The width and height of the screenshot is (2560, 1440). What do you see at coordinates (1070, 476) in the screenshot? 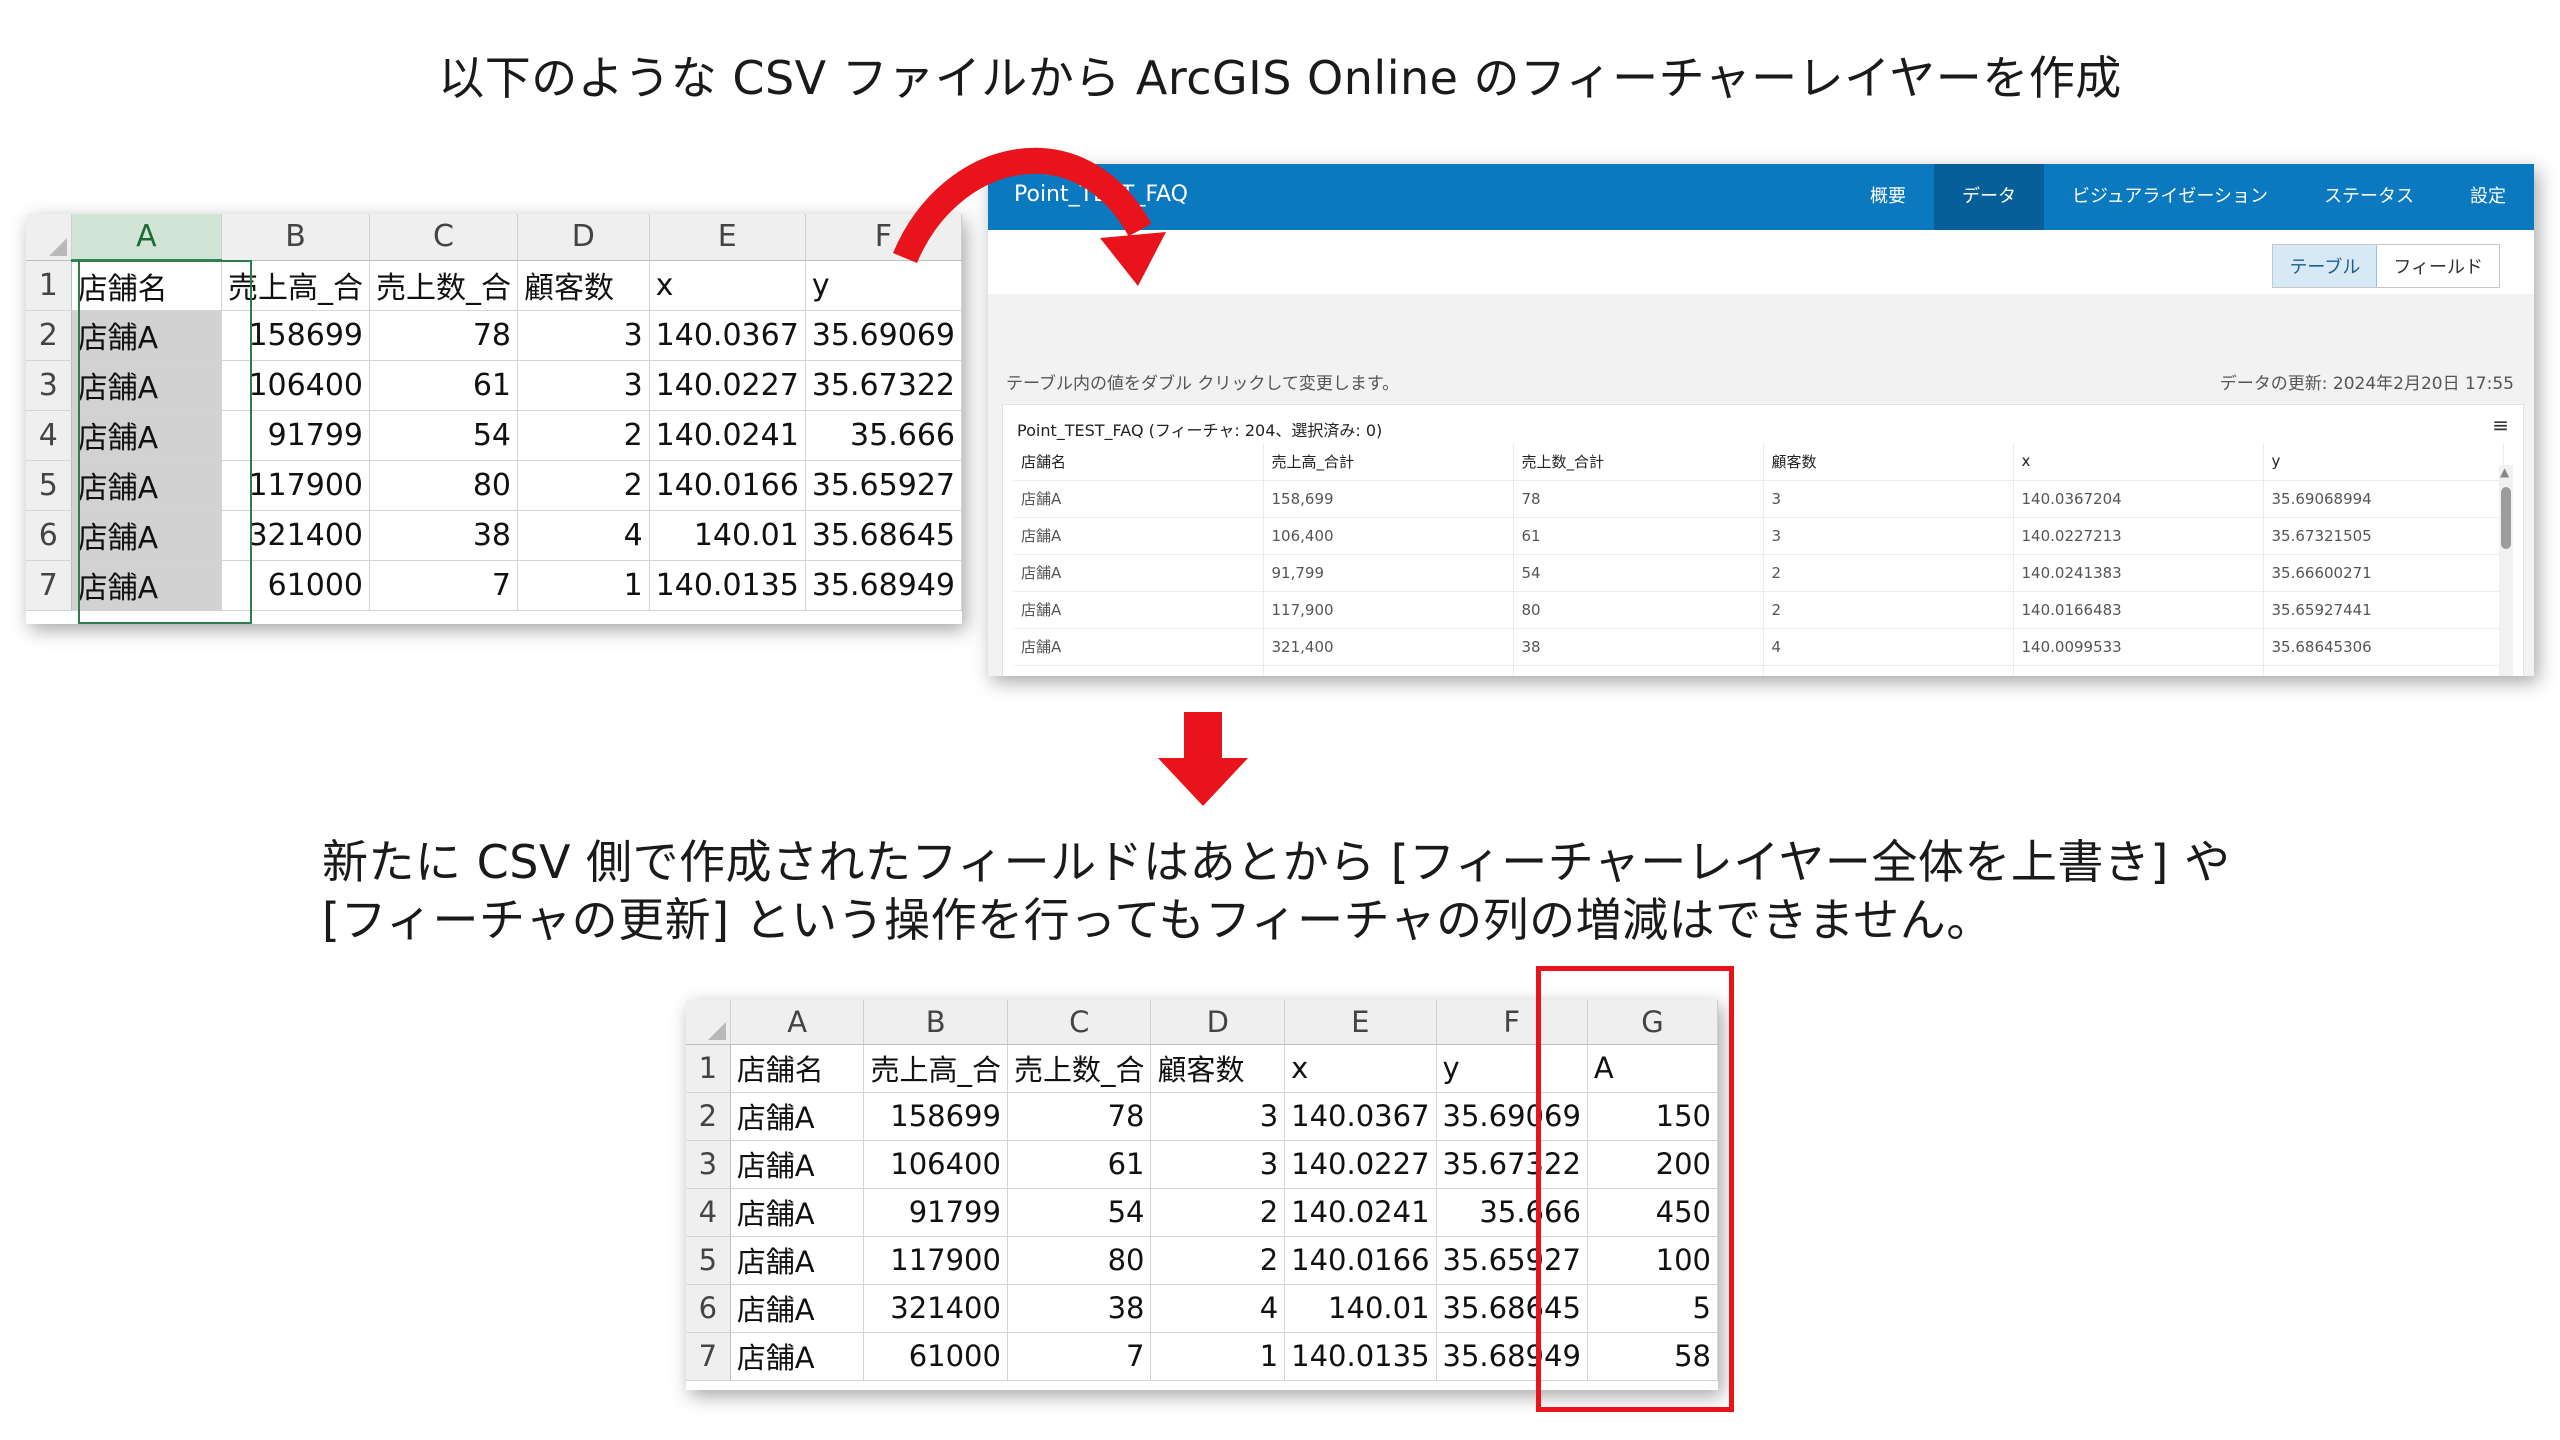
I see `arrows-overlay` at bounding box center [1070, 476].